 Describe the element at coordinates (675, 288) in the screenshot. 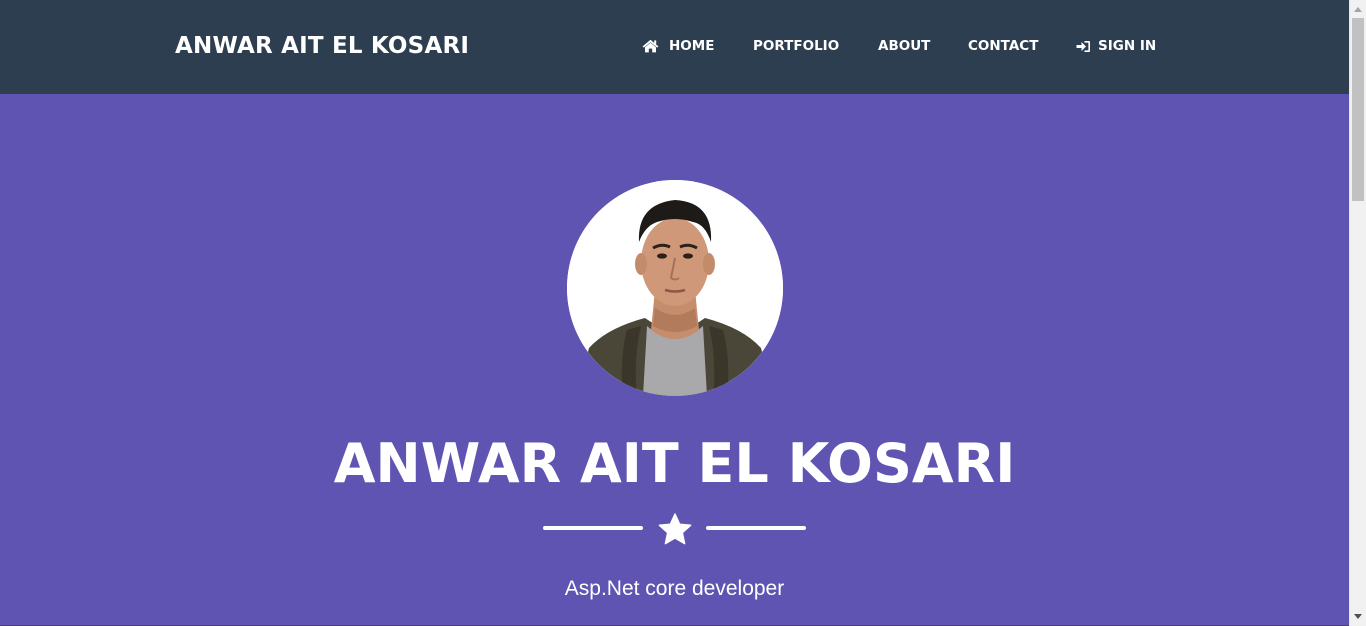

I see `avatar` at that location.